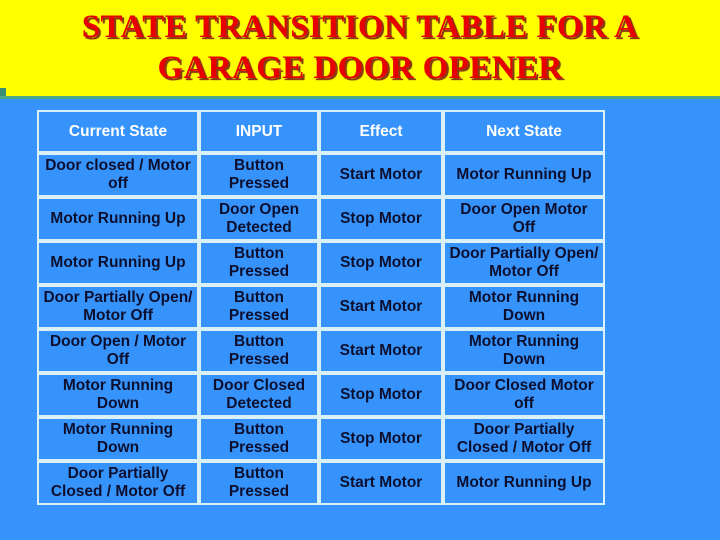 This screenshot has width=720, height=540. Describe the element at coordinates (524, 131) in the screenshot. I see `column-header-next-state: Next State` at that location.